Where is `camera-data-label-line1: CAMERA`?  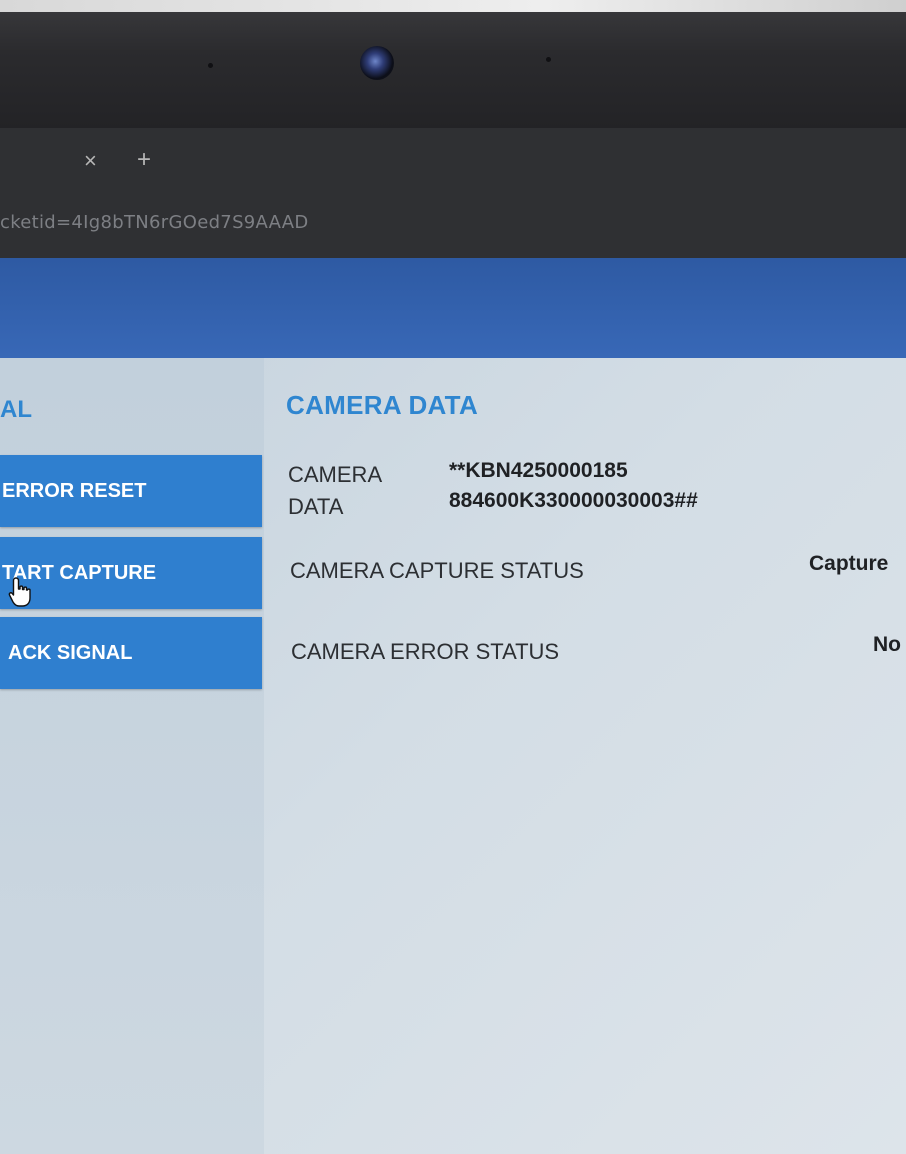 camera-data-label-line1: CAMERA is located at coordinates (335, 474).